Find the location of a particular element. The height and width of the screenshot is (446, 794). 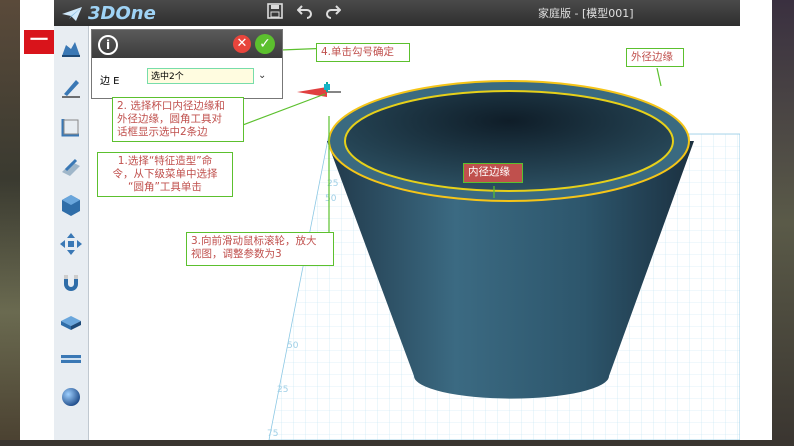

undo-icon is located at coordinates (305, 12).